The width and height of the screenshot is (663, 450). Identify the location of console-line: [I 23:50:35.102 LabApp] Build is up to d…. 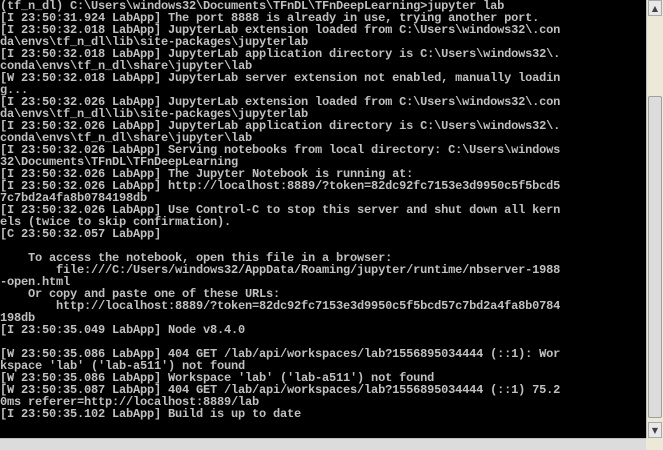
(151, 414).